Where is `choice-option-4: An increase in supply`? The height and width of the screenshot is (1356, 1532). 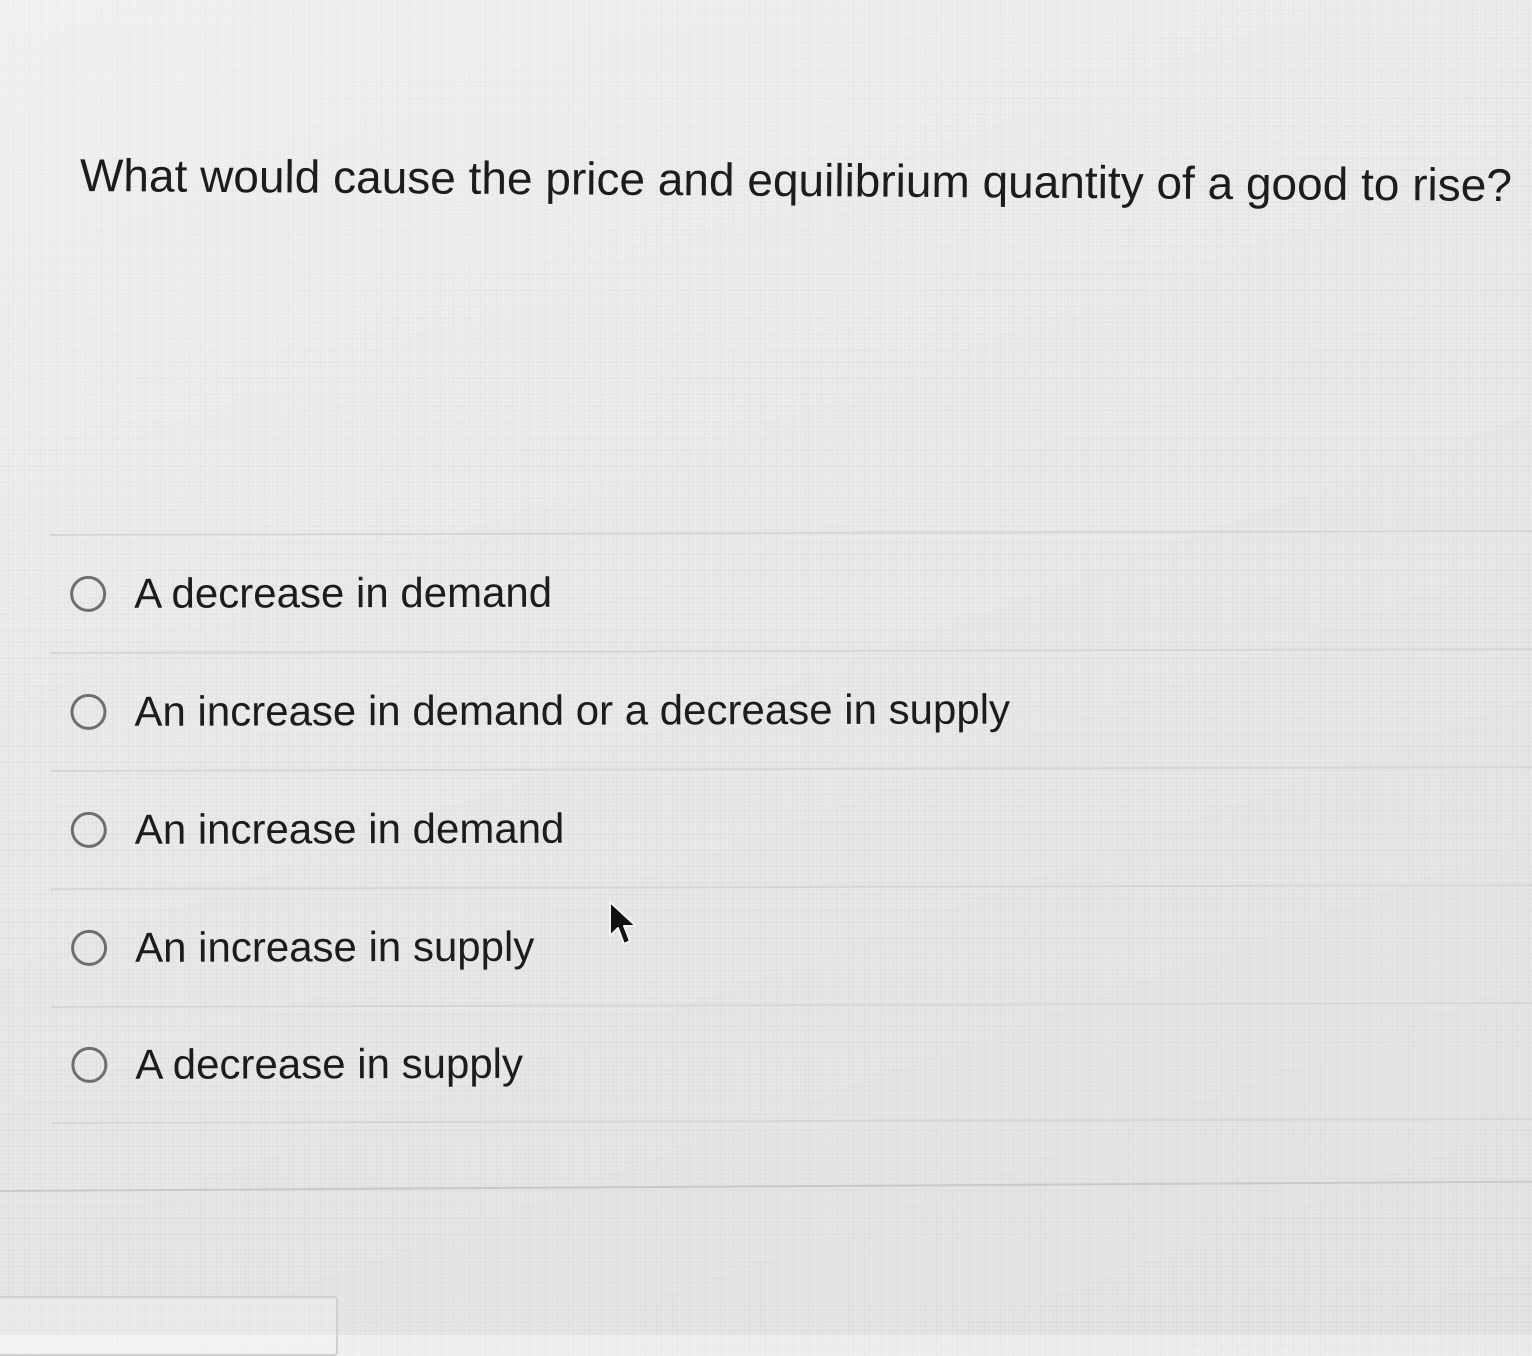
choice-option-4: An increase in supply is located at coordinates (791, 945).